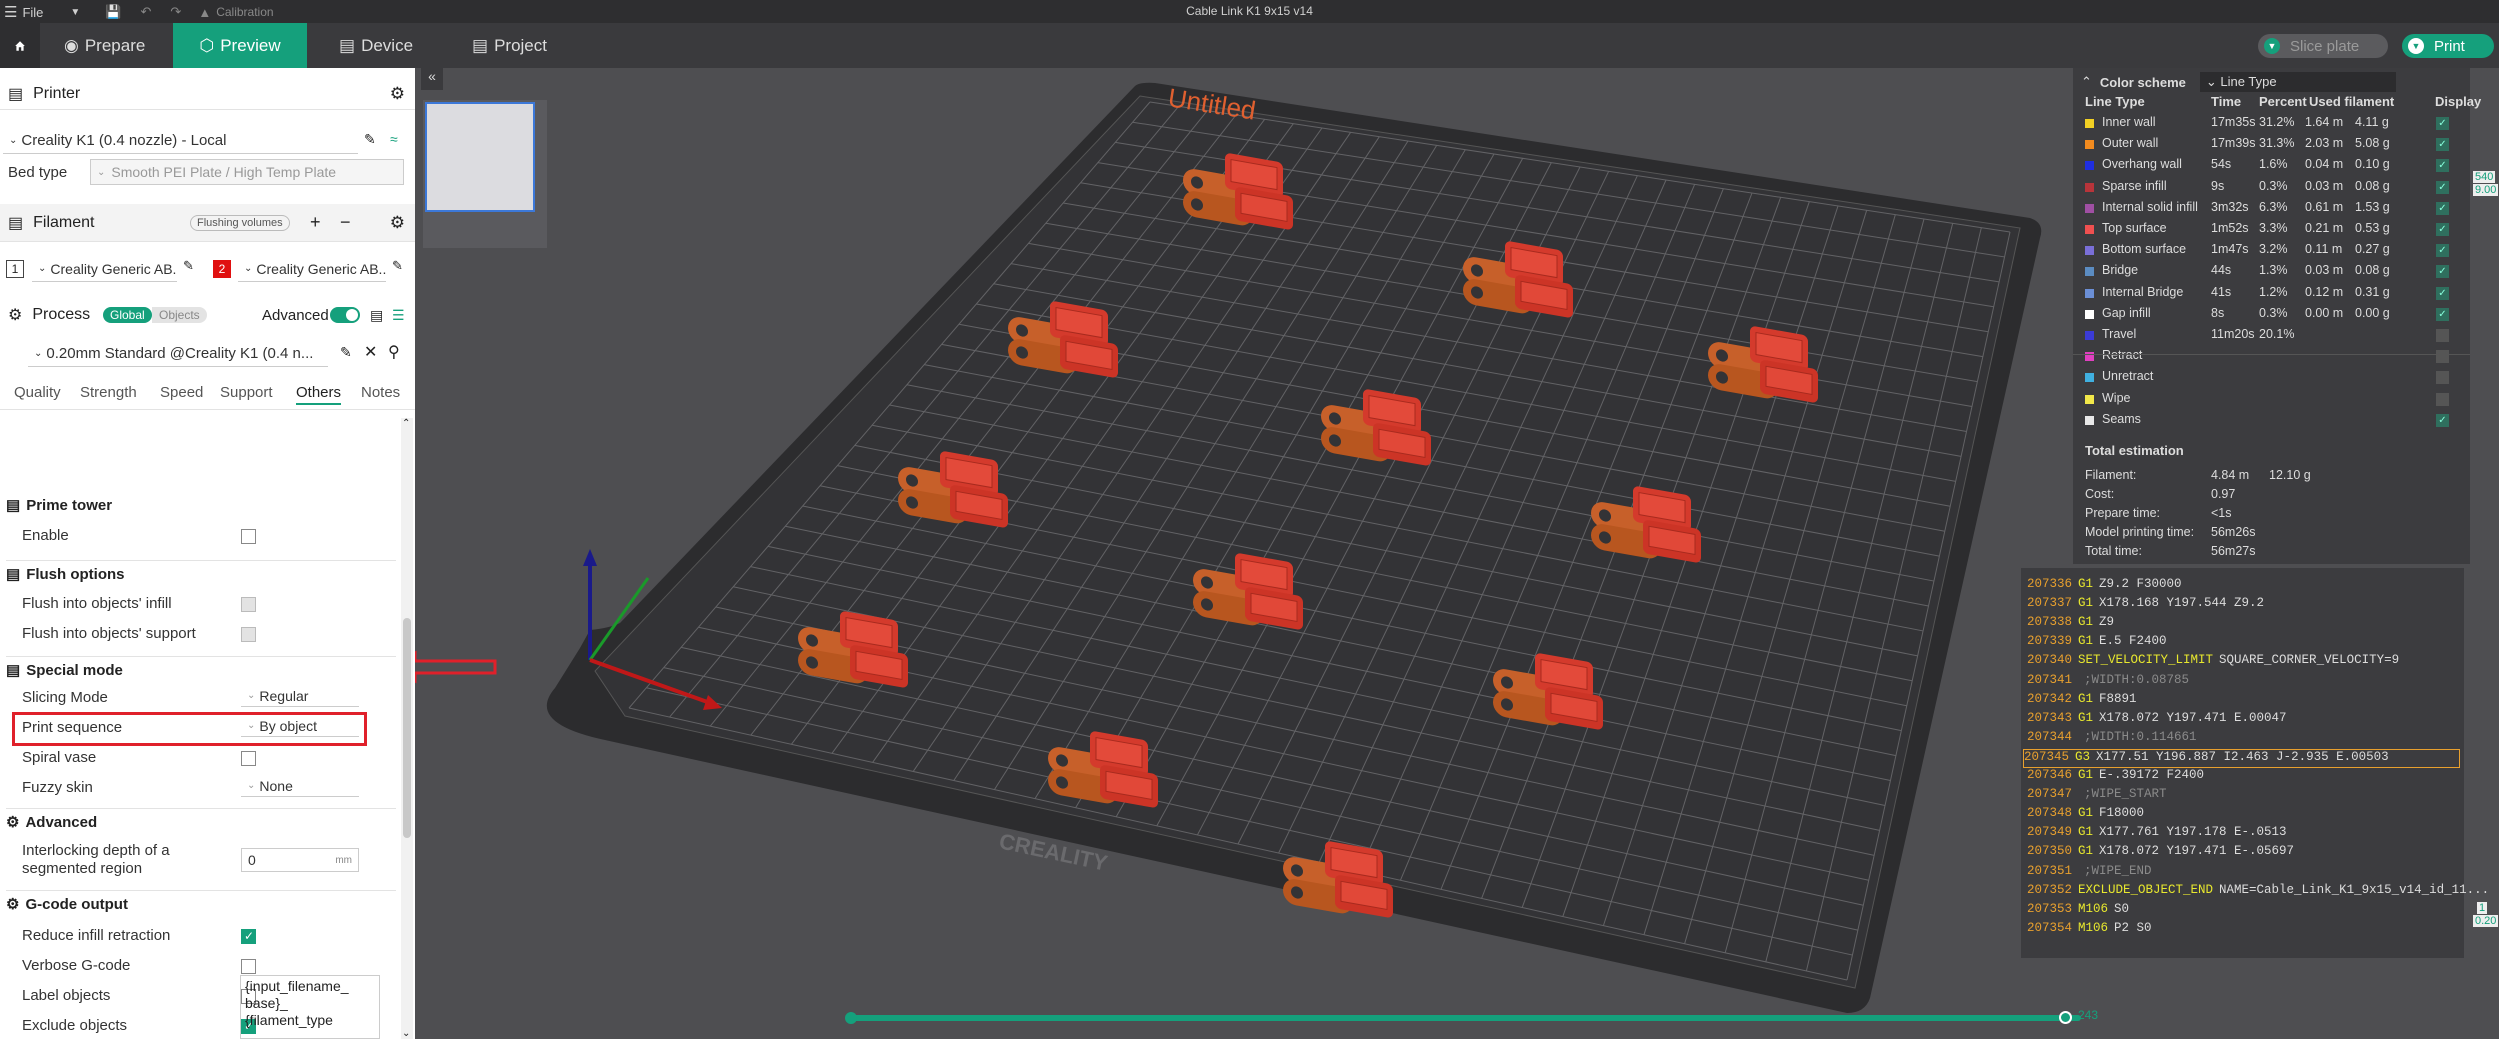  Describe the element at coordinates (397, 94) in the screenshot. I see `printer-settings-icon: ⚙` at that location.